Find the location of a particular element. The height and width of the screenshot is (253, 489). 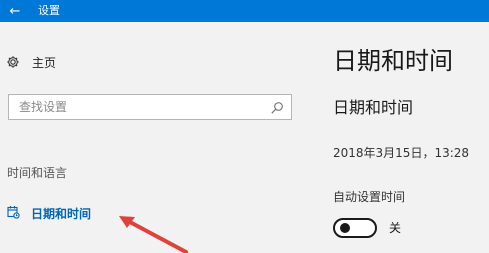

back-button: ← is located at coordinates (15, 11).